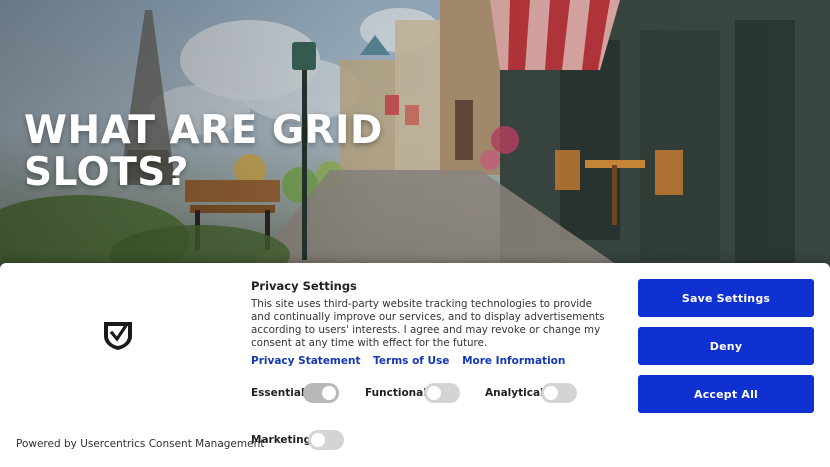 This screenshot has width=830, height=467. I want to click on save-settings-button: Save Settings, so click(726, 298).